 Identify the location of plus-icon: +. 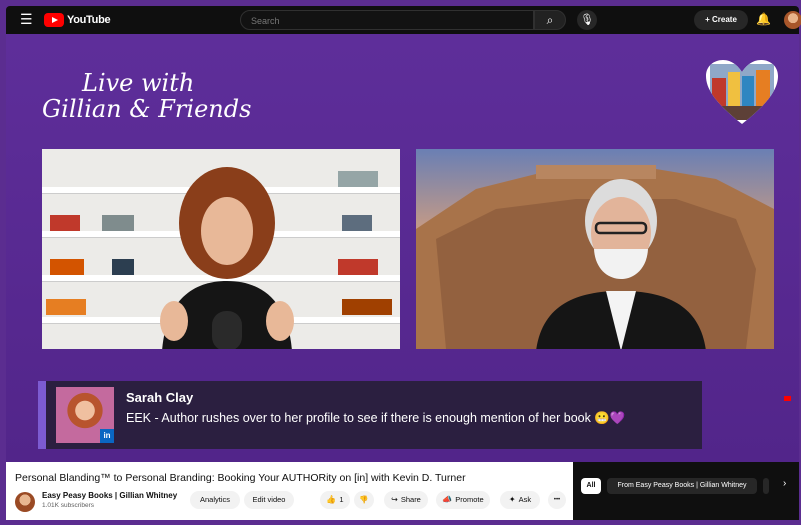
(707, 19).